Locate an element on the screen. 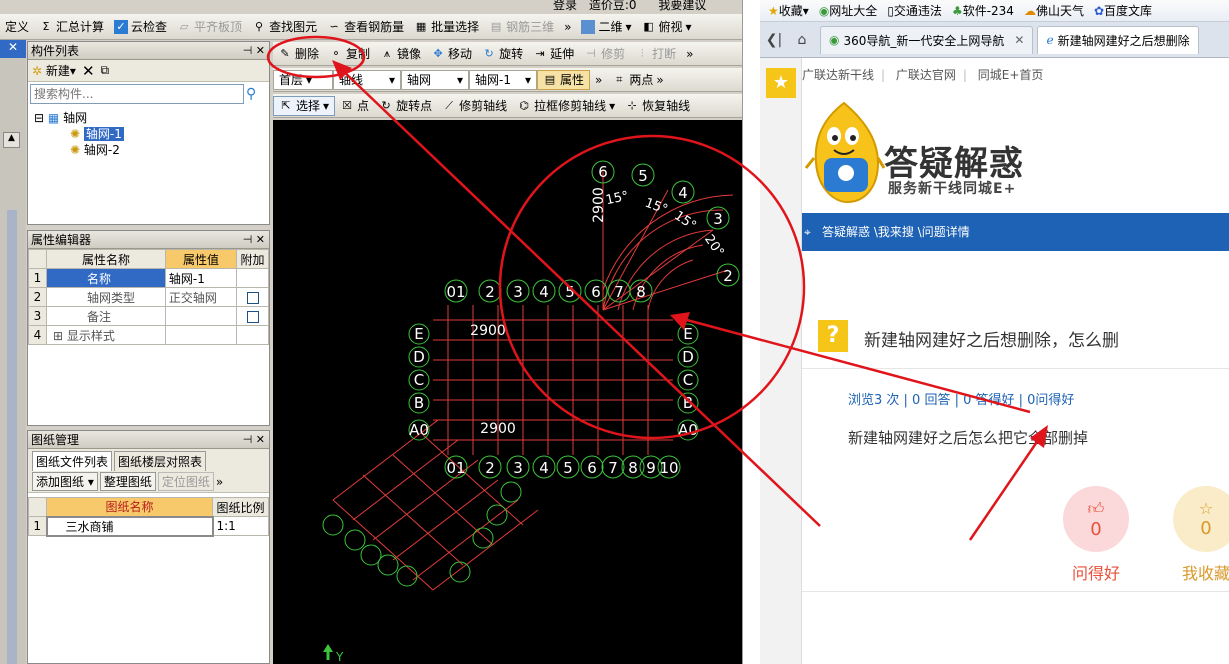  batch-select-button: ▦ 批量选择 is located at coordinates (446, 27).